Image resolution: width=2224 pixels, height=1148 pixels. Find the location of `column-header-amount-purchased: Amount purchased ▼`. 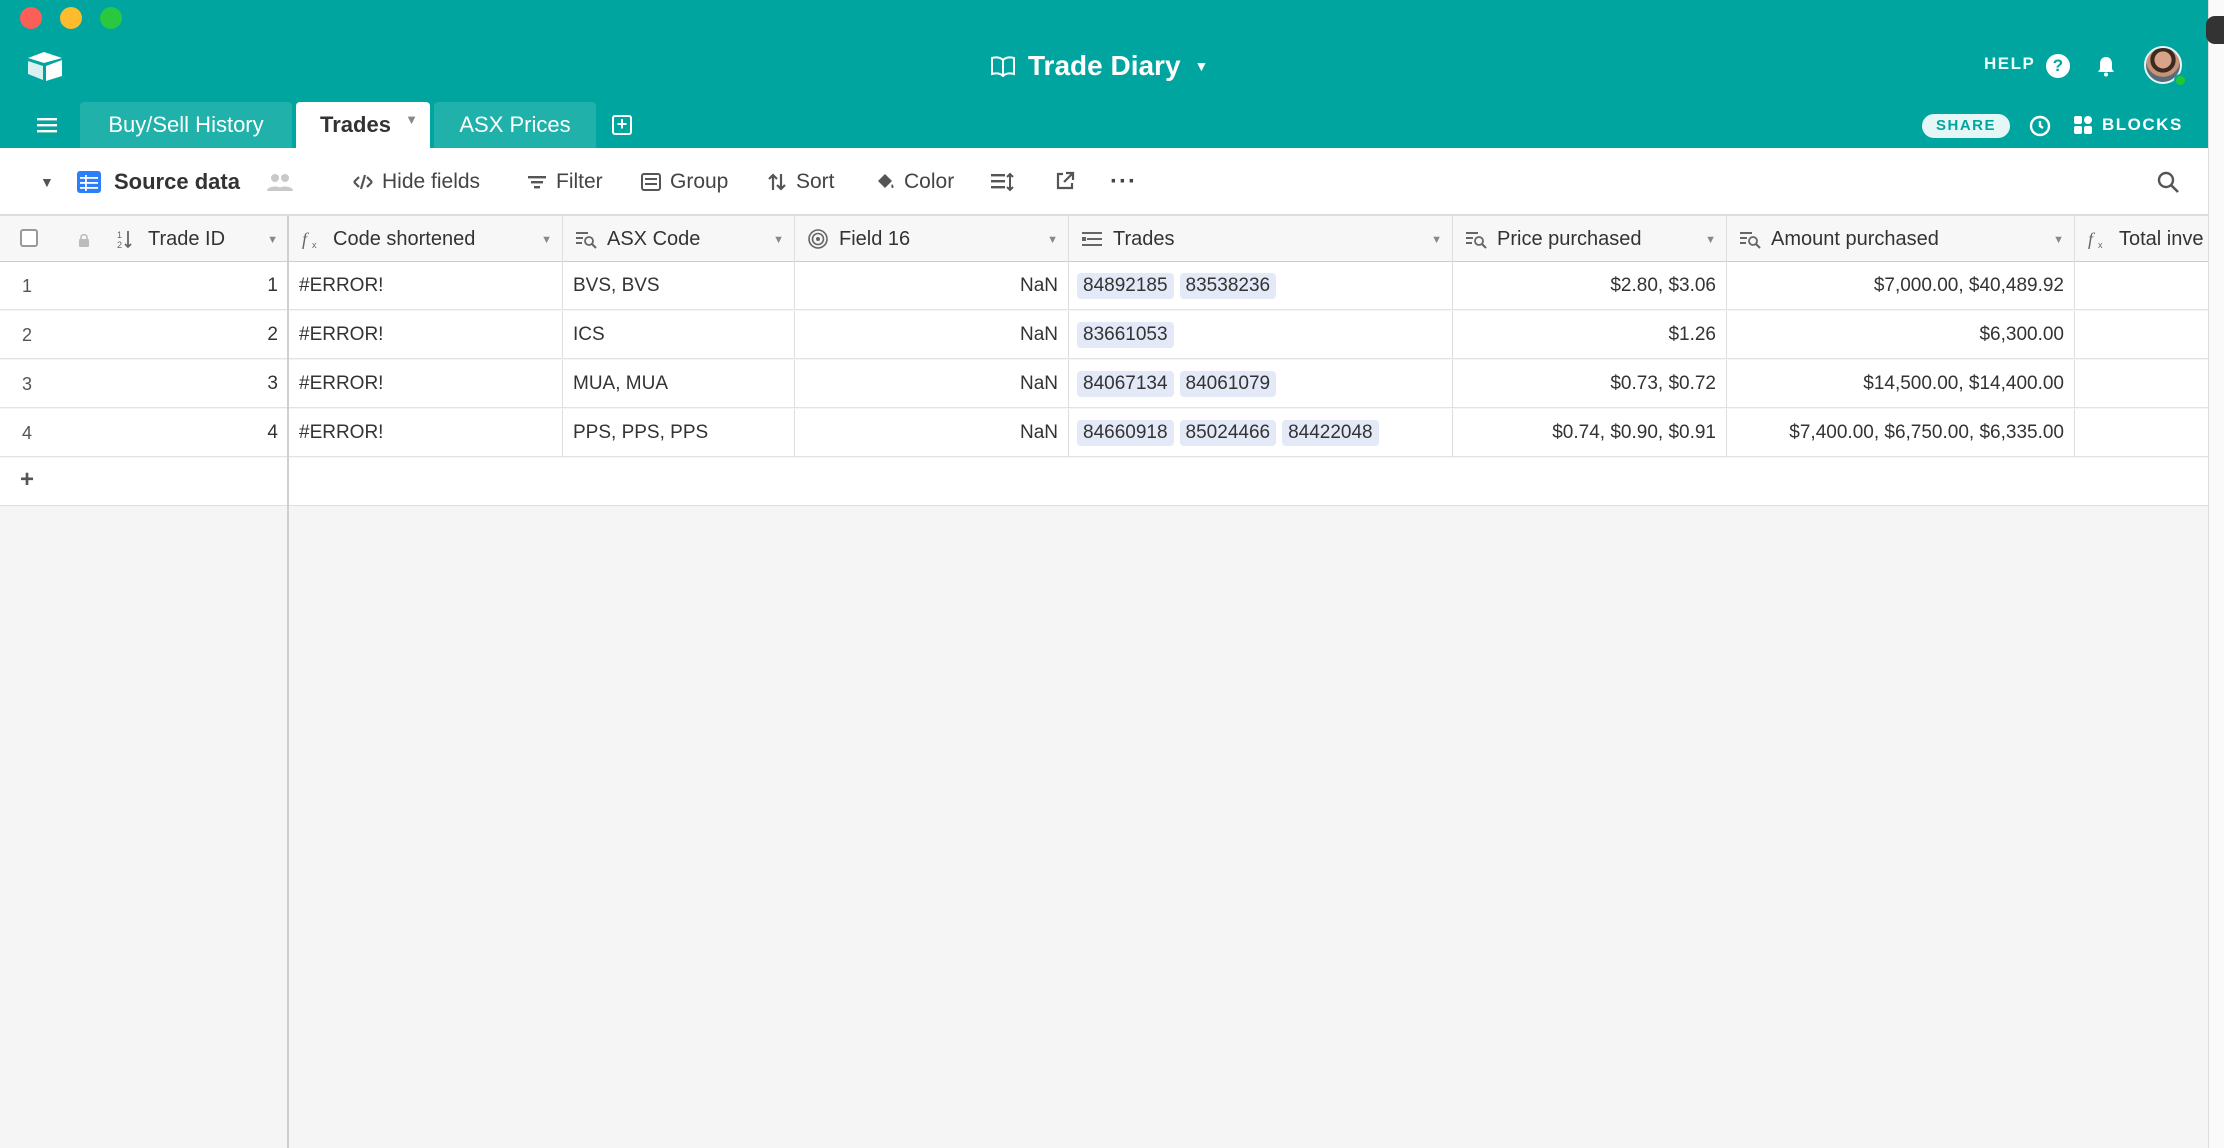

column-header-amount-purchased: Amount purchased ▼ is located at coordinates (1901, 239).